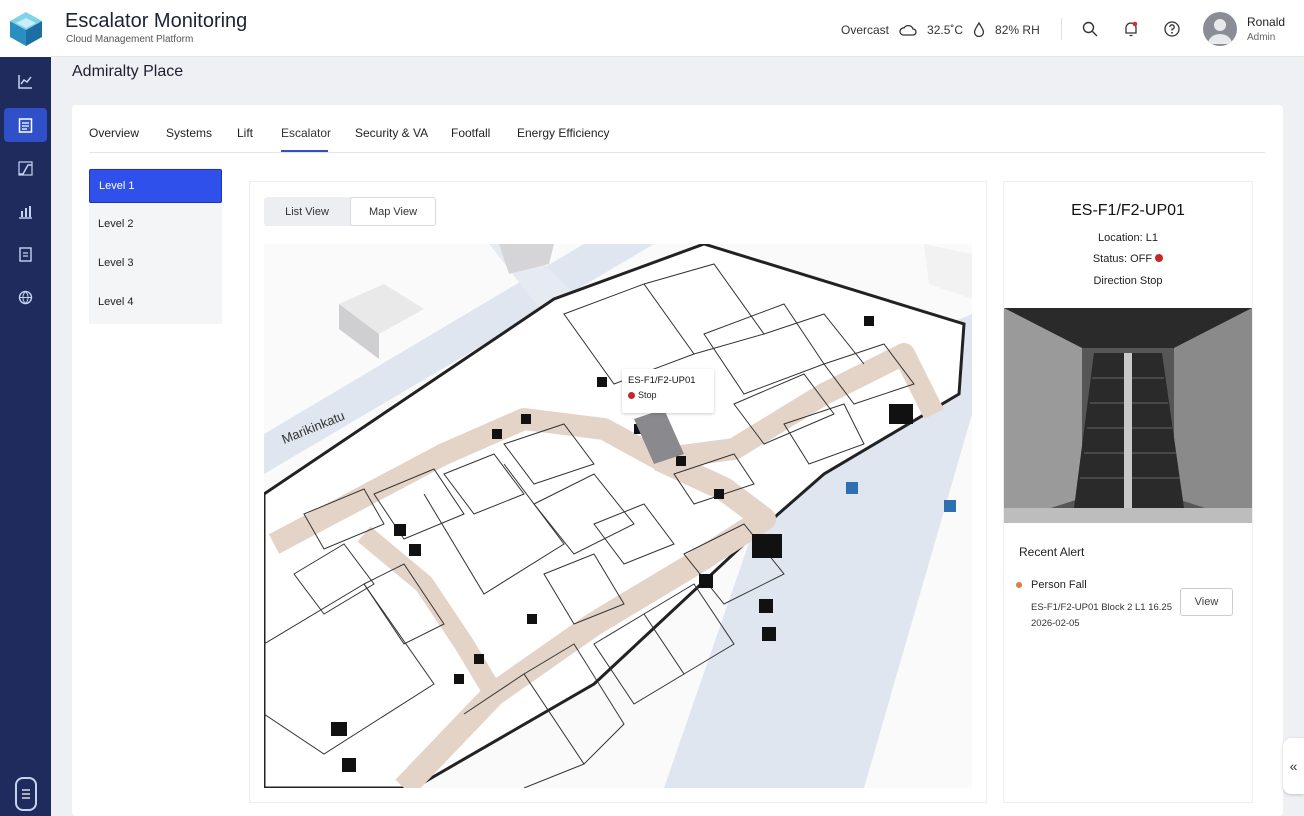 The height and width of the screenshot is (816, 1304). What do you see at coordinates (563, 133) in the screenshot?
I see `tab-energy-efficiency: Energy Efficiency` at bounding box center [563, 133].